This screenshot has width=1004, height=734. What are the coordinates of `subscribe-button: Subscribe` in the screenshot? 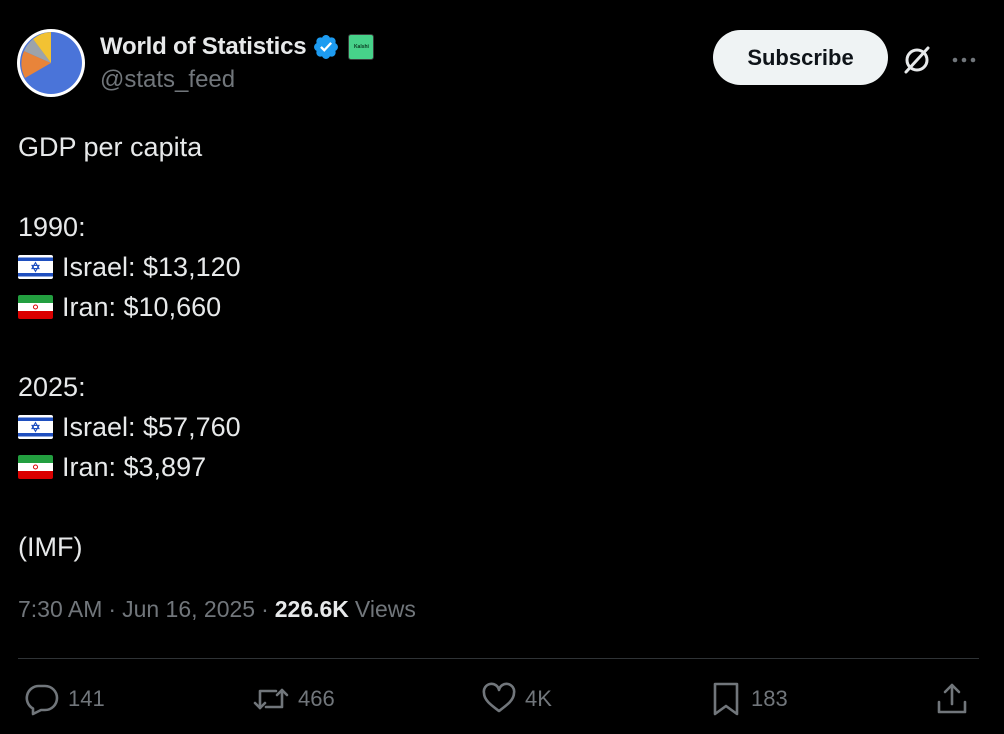 It's located at (800, 57).